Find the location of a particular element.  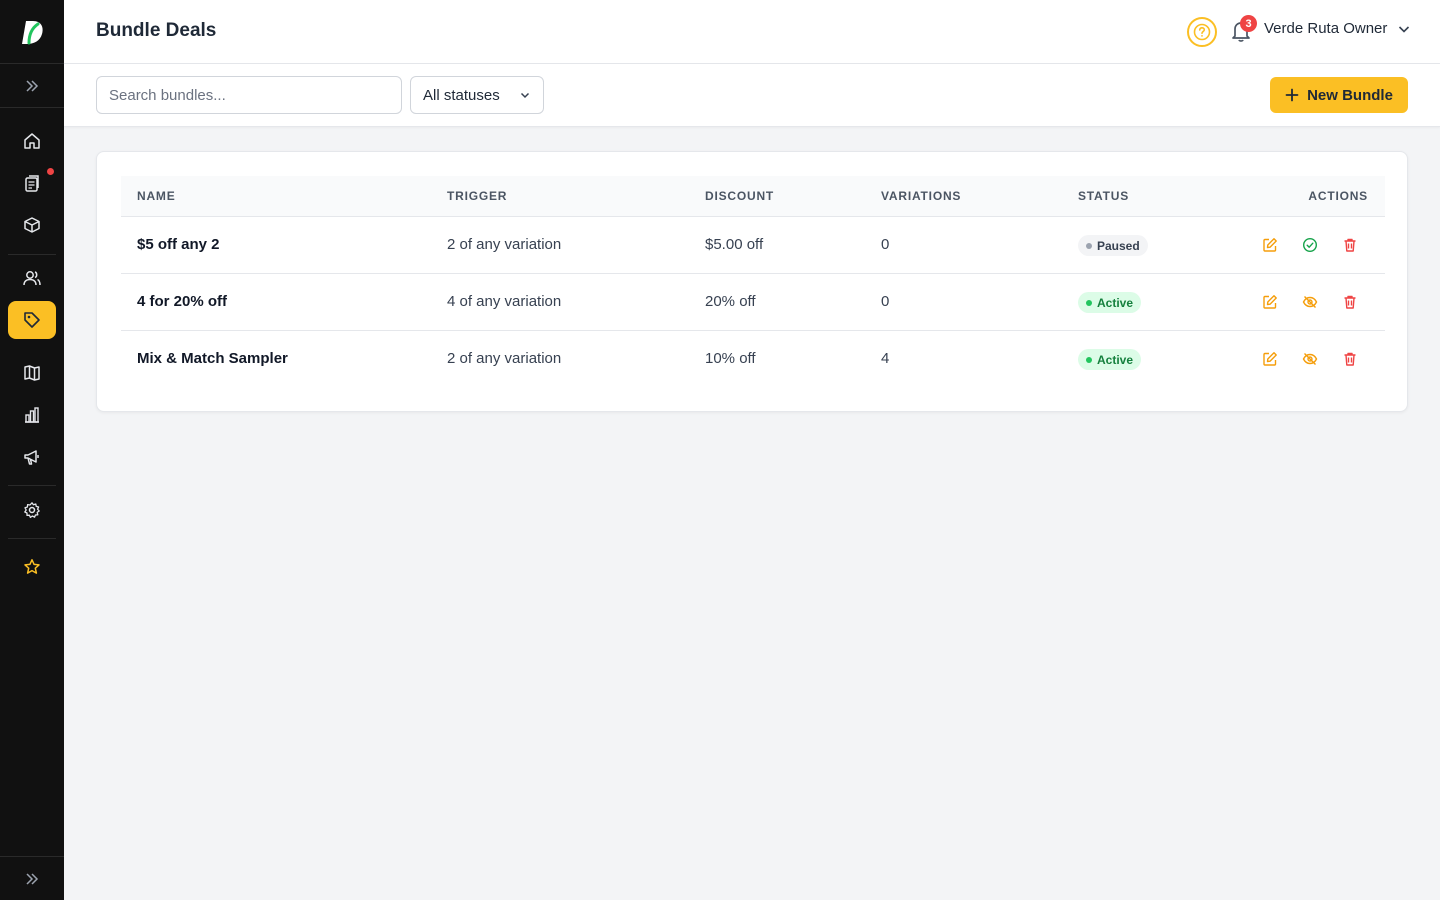

gear-icon is located at coordinates (32, 510).